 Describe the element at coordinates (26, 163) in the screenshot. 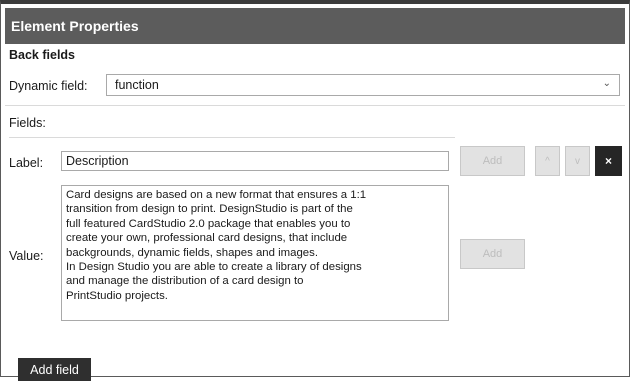

I see `label-field-label: Label:` at that location.